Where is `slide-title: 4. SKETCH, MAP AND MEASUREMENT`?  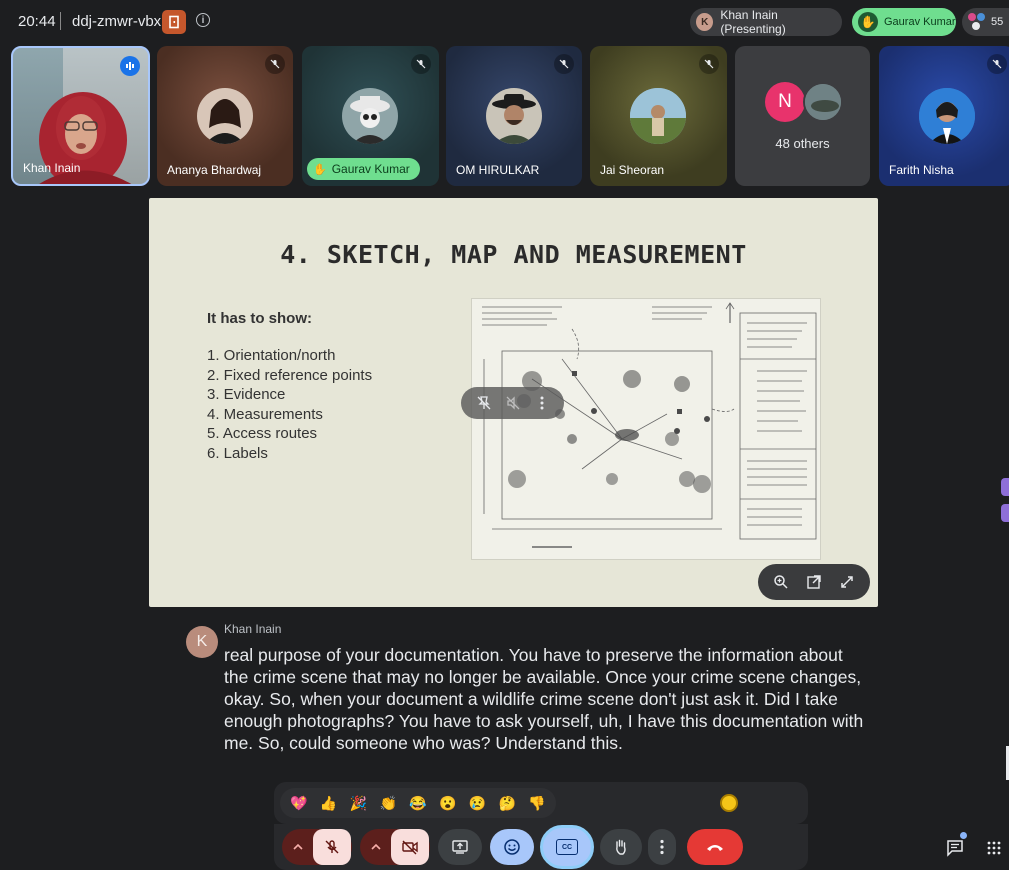
slide-title: 4. SKETCH, MAP AND MEASUREMENT is located at coordinates (513, 254).